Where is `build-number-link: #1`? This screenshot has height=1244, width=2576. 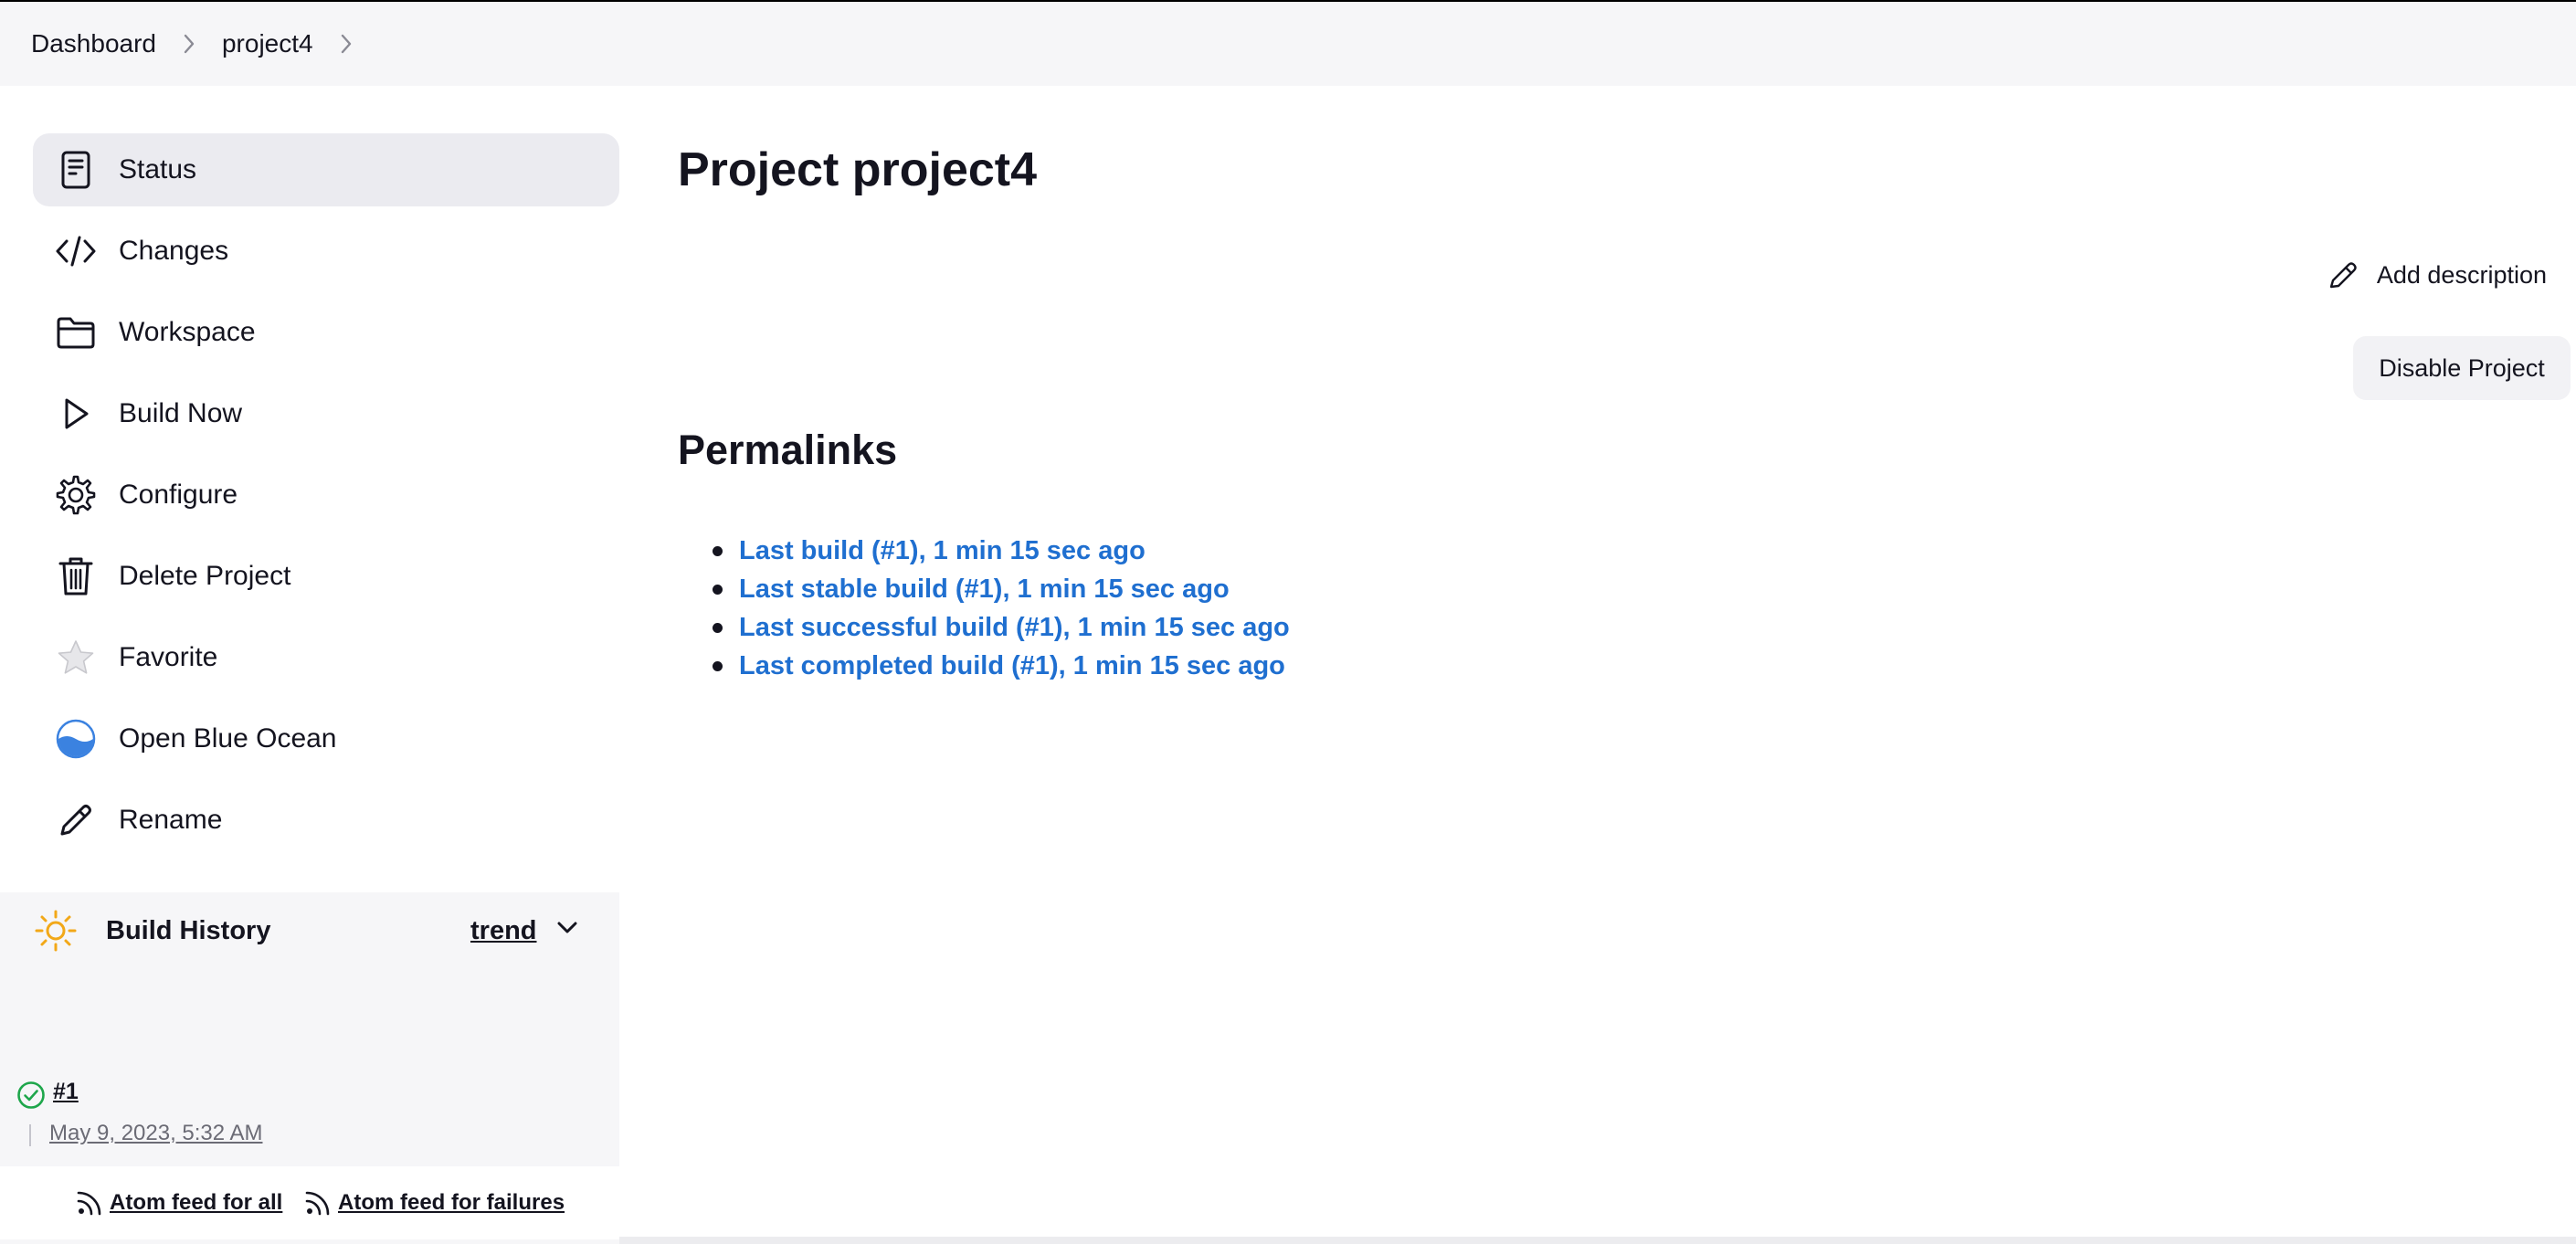
build-number-link: #1 is located at coordinates (66, 1092).